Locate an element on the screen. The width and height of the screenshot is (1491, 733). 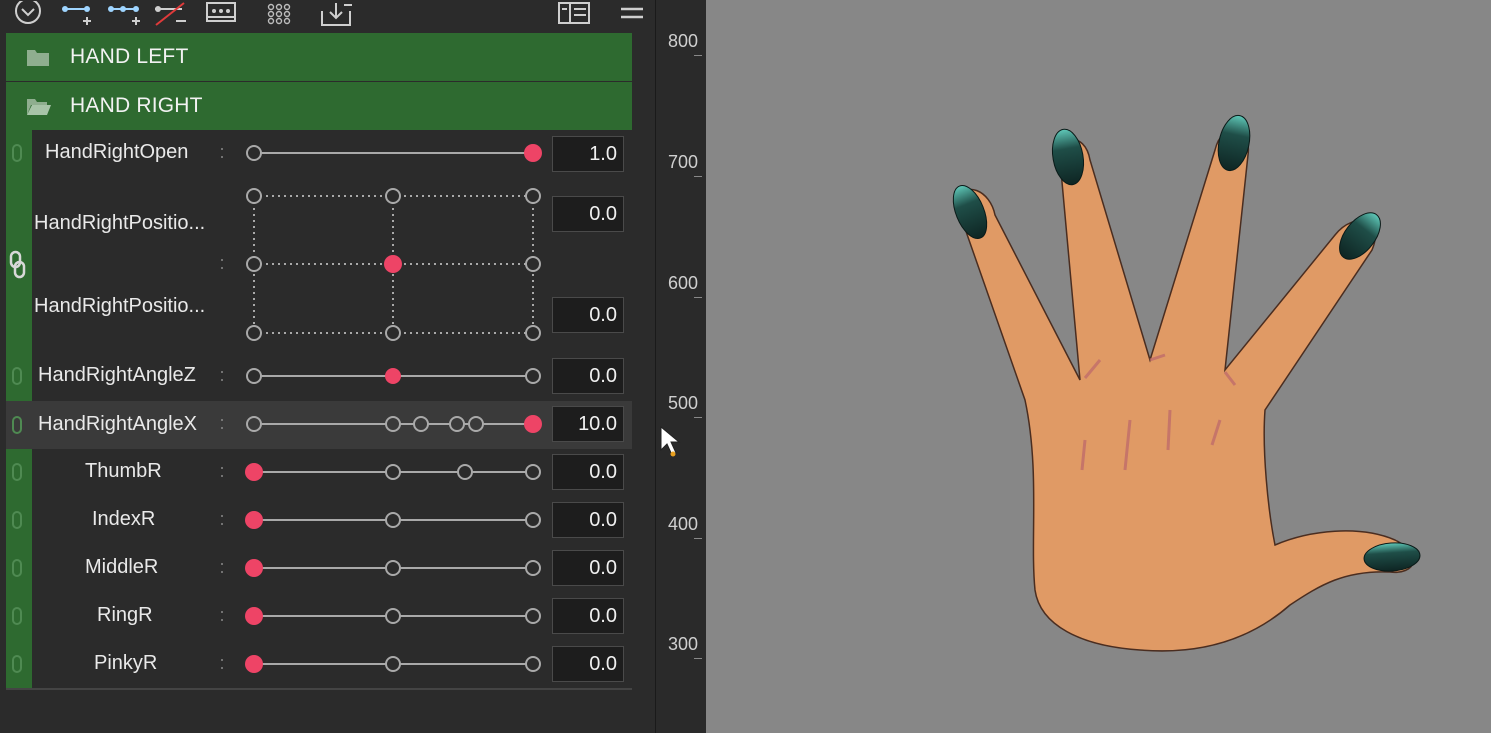
keyform-grid-icon is located at coordinates (221, 14).